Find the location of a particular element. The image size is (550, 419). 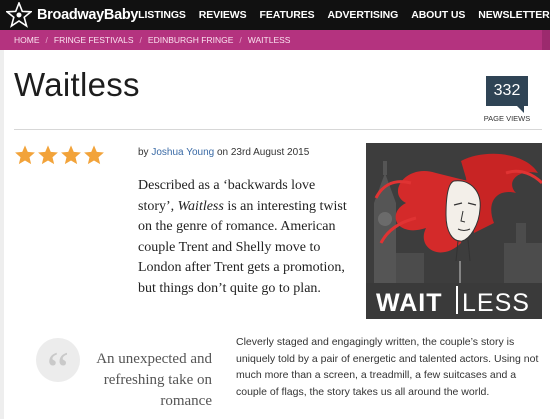

star-rating is located at coordinates (60, 155).